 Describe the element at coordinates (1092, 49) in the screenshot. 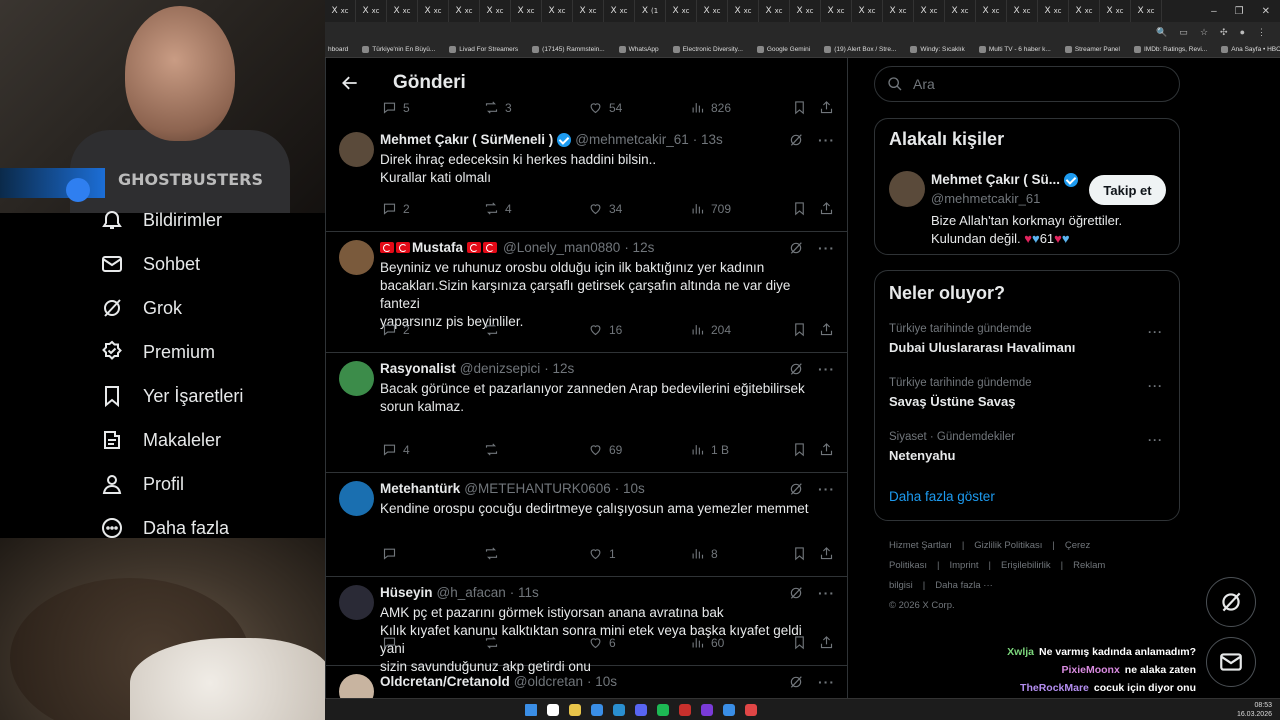

I see `bookmark-item: Streamer Panel` at that location.